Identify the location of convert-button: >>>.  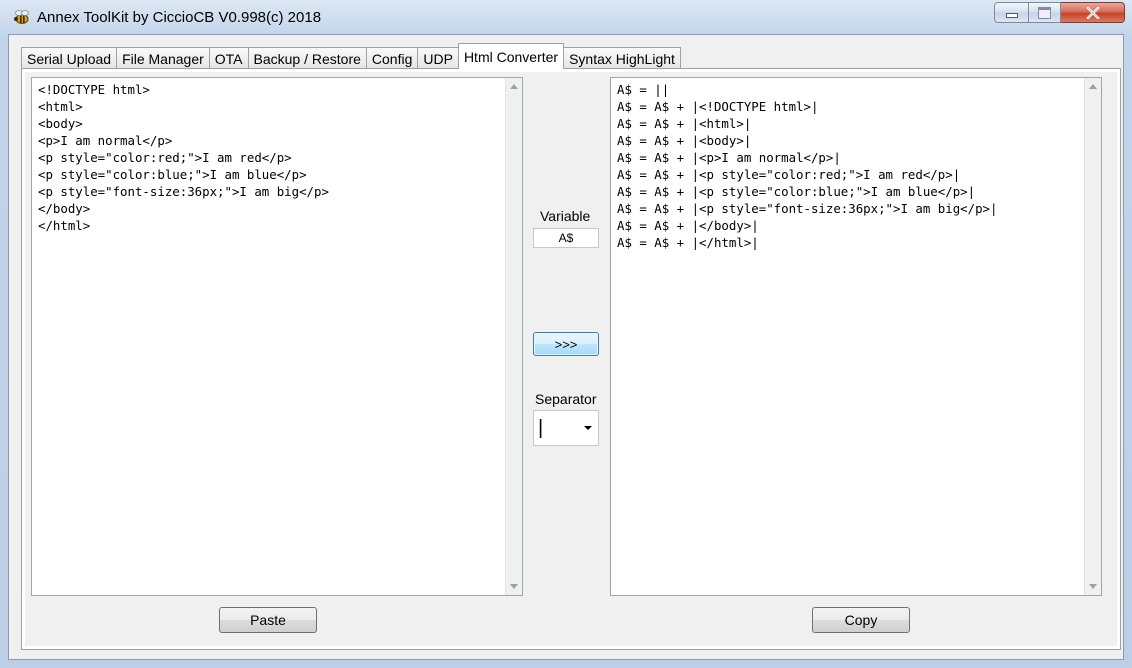
(566, 344).